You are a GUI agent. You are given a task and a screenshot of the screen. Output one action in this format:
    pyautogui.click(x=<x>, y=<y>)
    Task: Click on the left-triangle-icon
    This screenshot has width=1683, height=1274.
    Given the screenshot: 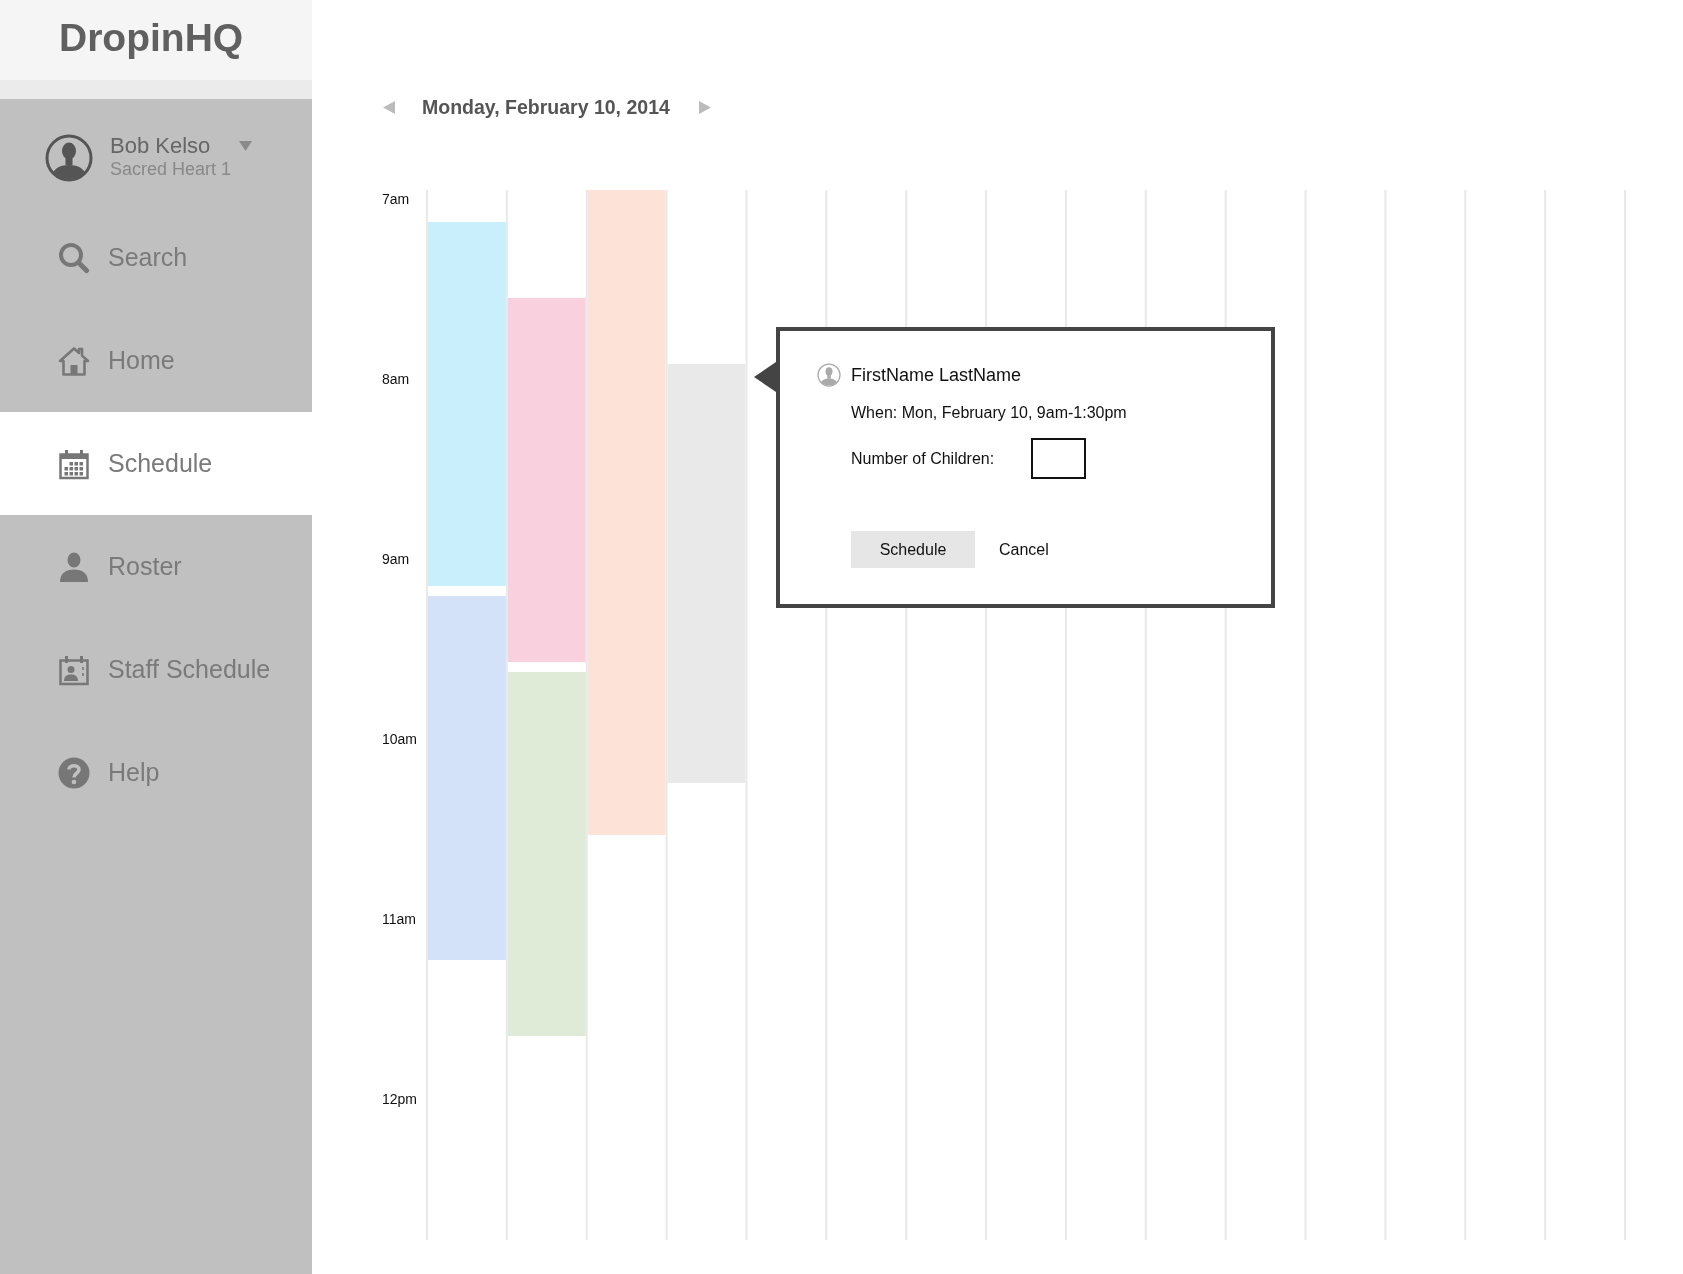 What is the action you would take?
    pyautogui.click(x=389, y=107)
    